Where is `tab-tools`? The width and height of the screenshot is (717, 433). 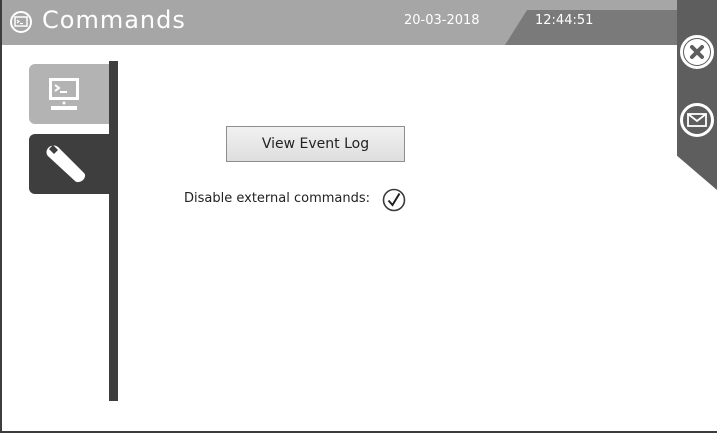
tab-tools is located at coordinates (69, 164).